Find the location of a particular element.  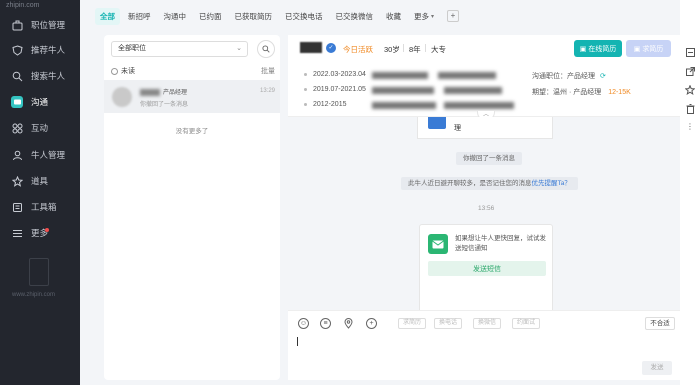

message-card-partial: 理 is located at coordinates (485, 128).